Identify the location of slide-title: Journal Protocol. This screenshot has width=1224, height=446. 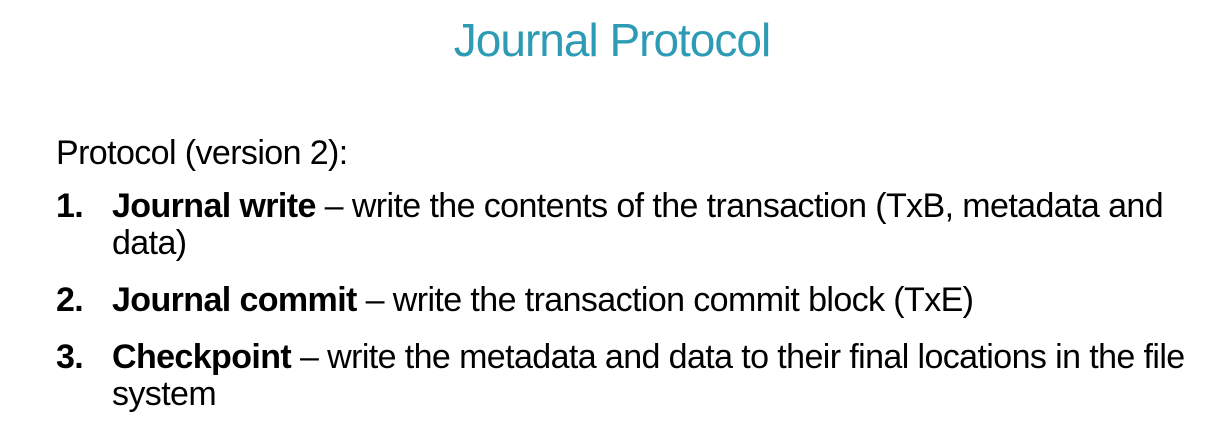
(612, 40).